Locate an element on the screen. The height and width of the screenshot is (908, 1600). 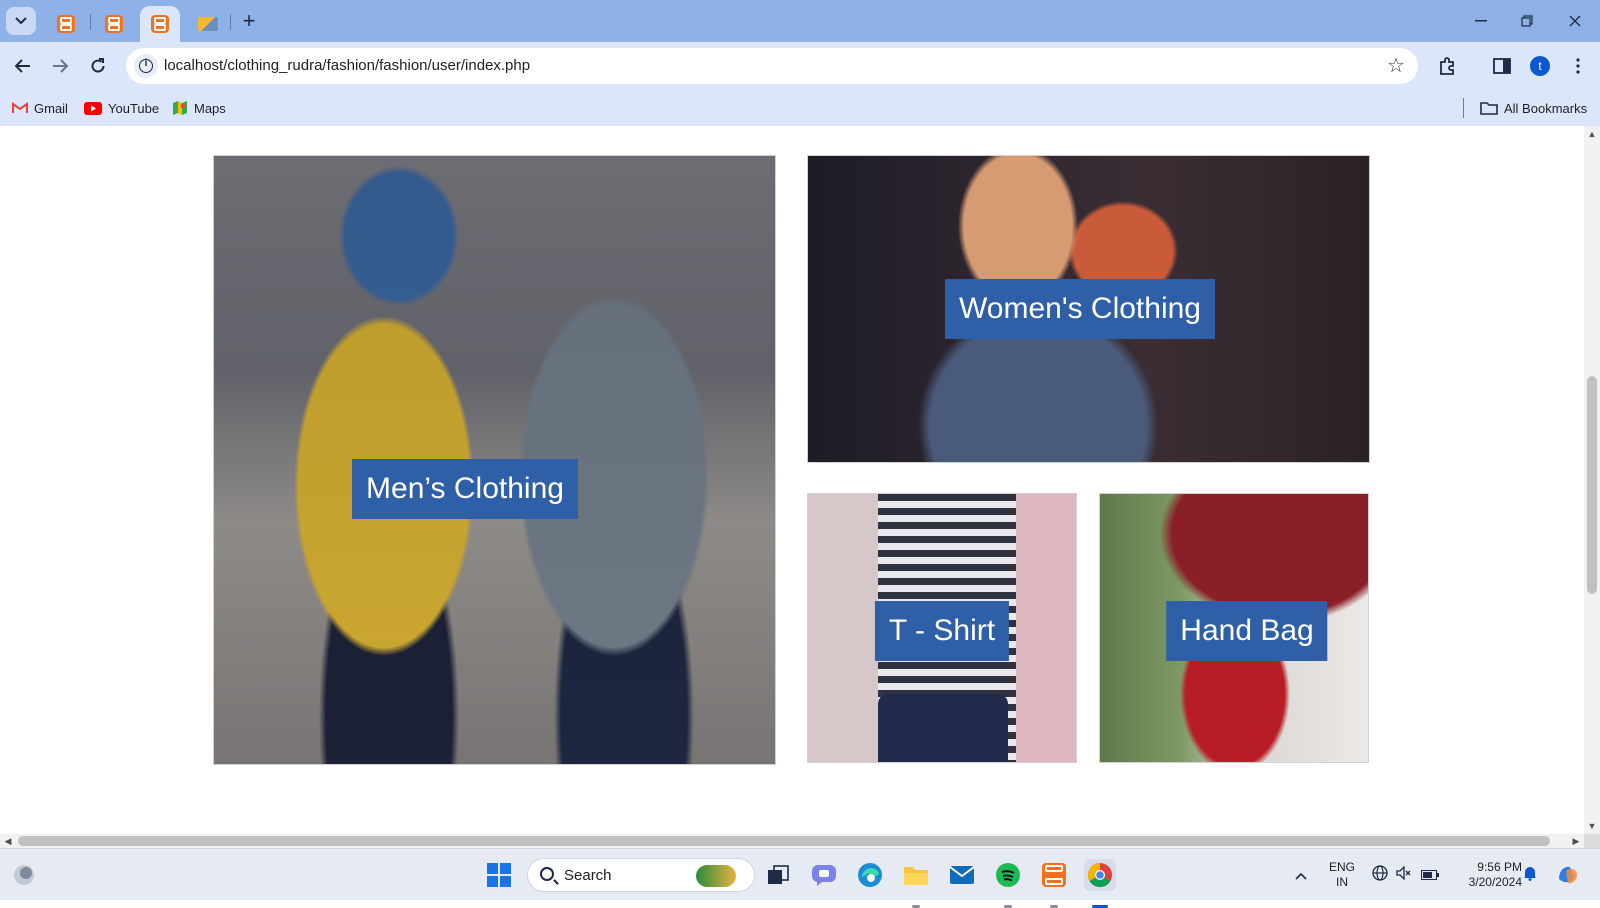
chevron-down-icon is located at coordinates (21, 21).